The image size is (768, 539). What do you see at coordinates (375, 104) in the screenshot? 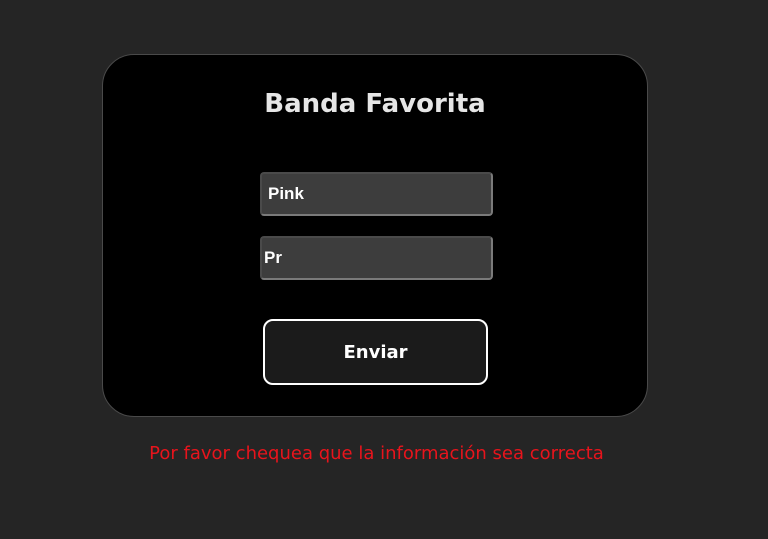
I see `form-title: Banda Favorita` at bounding box center [375, 104].